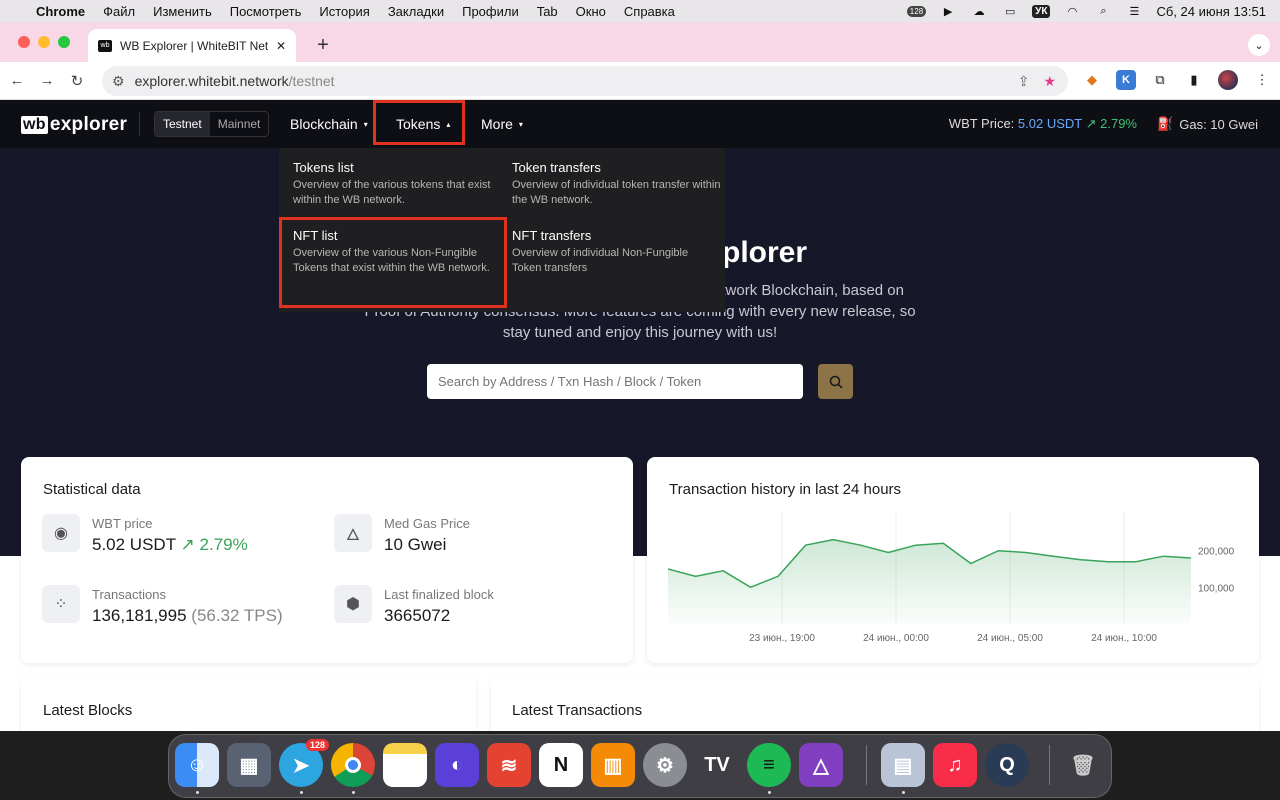 The height and width of the screenshot is (800, 1280). What do you see at coordinates (717, 765) in the screenshot?
I see `tradingview-icon: TV` at bounding box center [717, 765].